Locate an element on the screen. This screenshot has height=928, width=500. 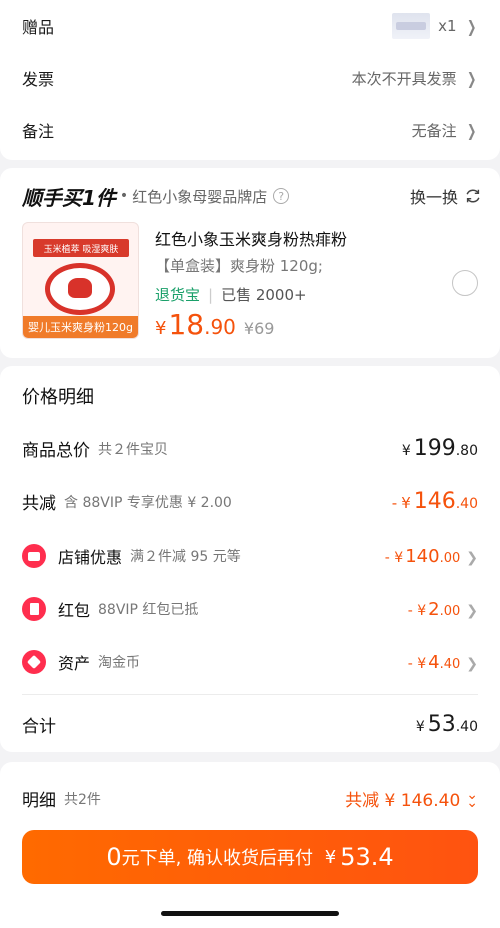
total-price-amount: ¥ 199 .80 is located at coordinates (439, 448).